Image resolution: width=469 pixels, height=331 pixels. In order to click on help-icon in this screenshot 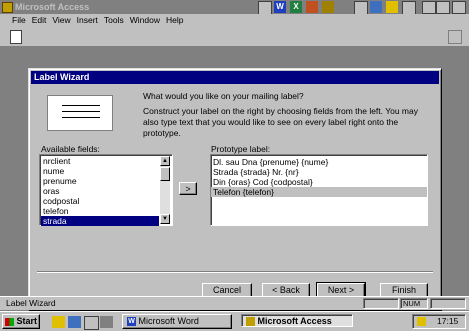, I will do `click(409, 8)`.